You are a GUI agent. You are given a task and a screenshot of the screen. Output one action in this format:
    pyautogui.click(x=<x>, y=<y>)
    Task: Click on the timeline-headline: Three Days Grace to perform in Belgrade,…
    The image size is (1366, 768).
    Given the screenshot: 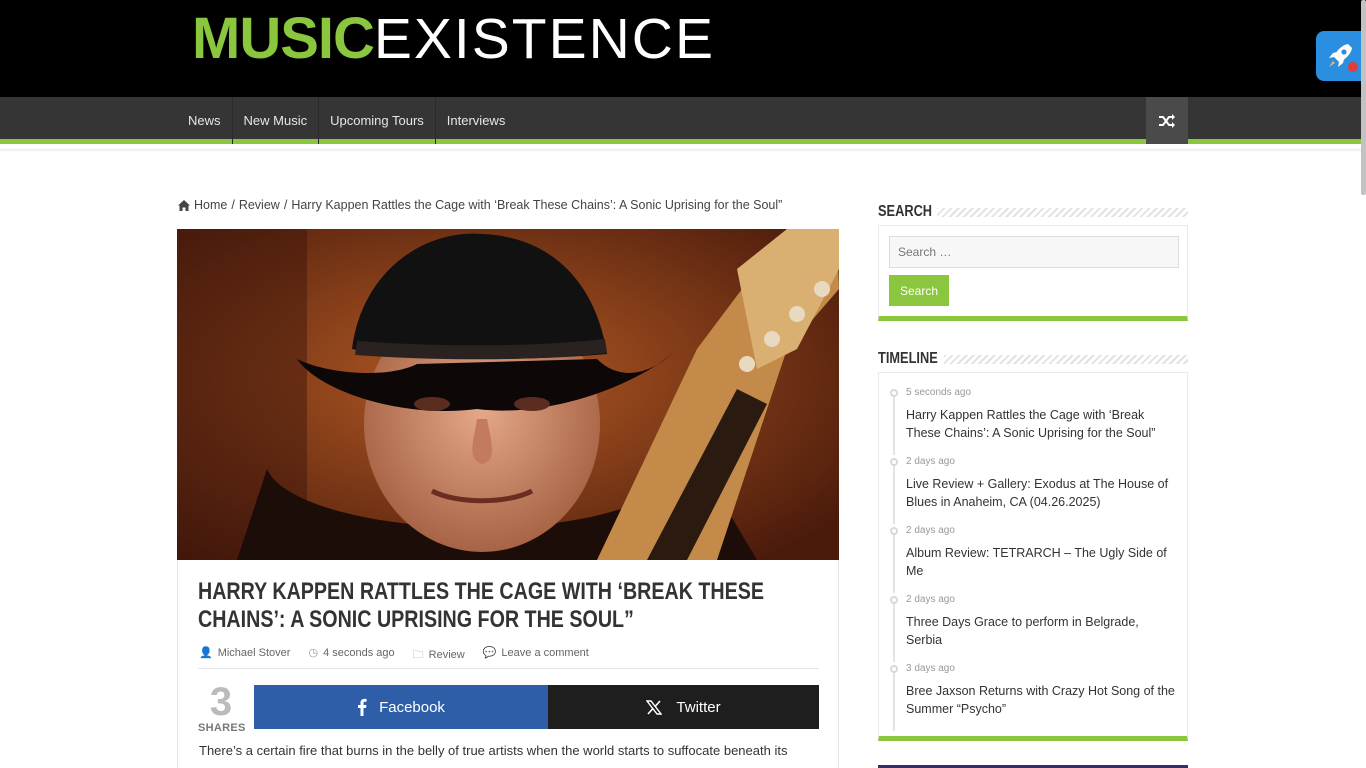 What is the action you would take?
    pyautogui.click(x=1042, y=631)
    